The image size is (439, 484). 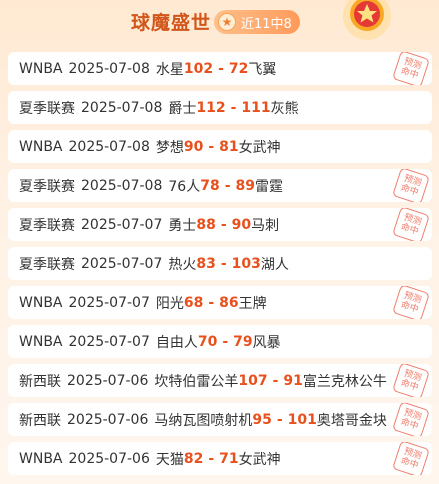 I want to click on away-score: 86, so click(x=229, y=302).